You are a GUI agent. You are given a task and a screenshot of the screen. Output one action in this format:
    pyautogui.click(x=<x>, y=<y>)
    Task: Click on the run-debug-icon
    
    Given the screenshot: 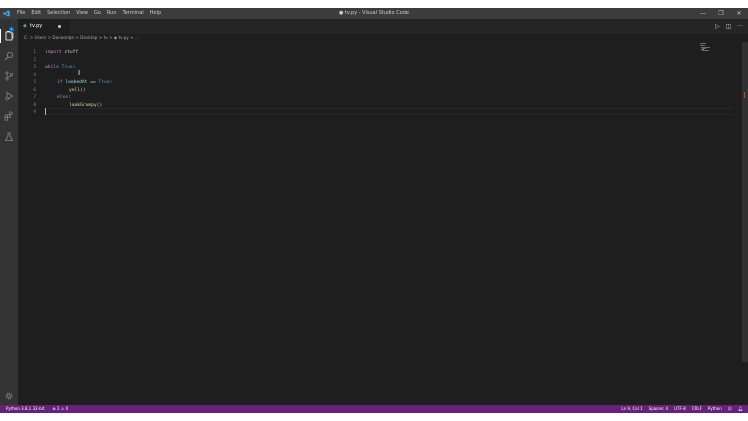 What is the action you would take?
    pyautogui.click(x=9, y=96)
    